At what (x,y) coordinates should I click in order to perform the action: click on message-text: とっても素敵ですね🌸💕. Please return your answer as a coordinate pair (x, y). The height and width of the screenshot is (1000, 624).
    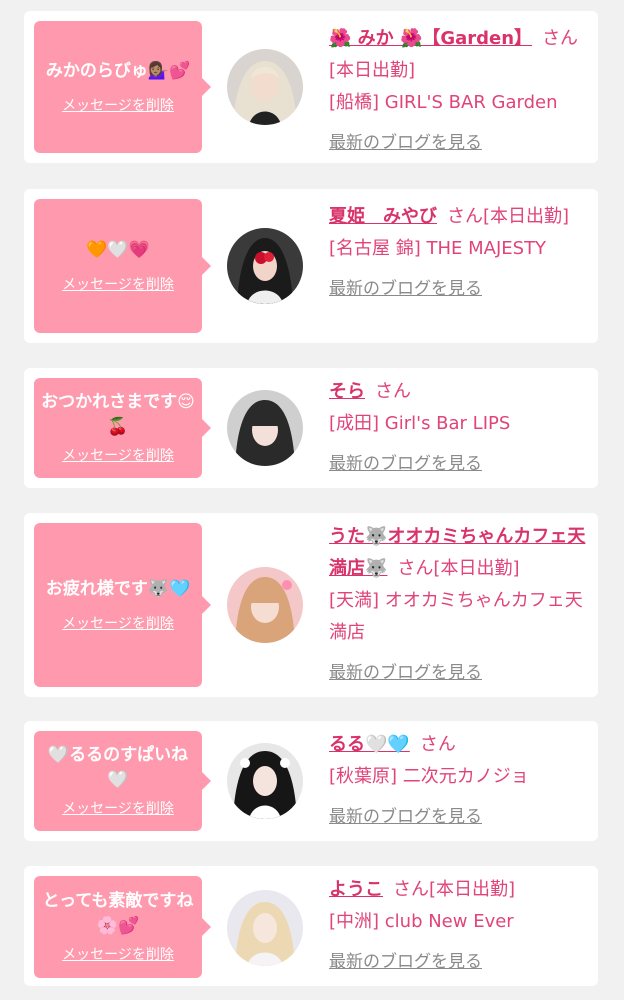
    Looking at the image, I should click on (118, 913).